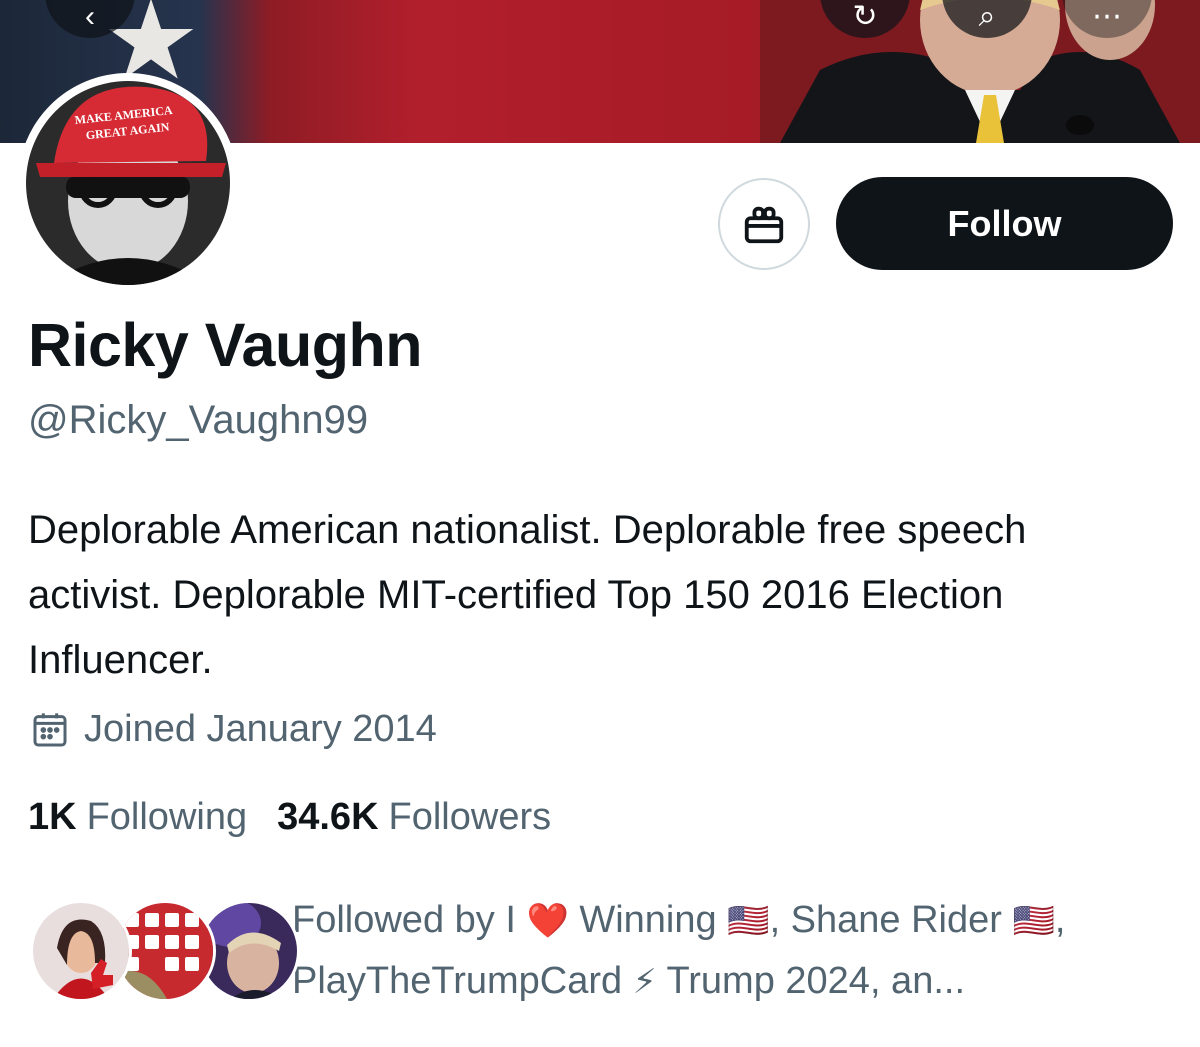 The width and height of the screenshot is (1200, 1047). I want to click on profile-name: Ricky Vaughn, so click(225, 345).